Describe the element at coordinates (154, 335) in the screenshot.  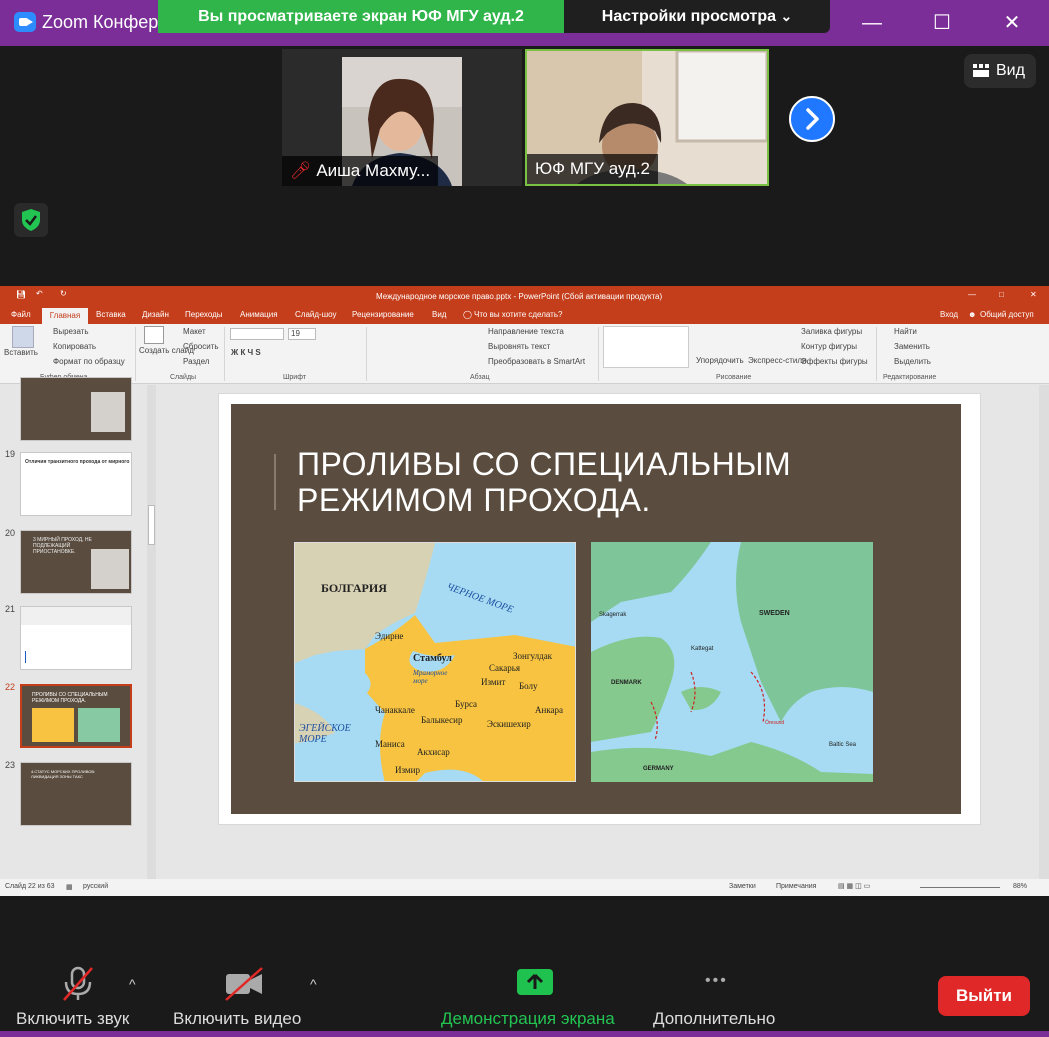
I see `new-slide-icon` at that location.